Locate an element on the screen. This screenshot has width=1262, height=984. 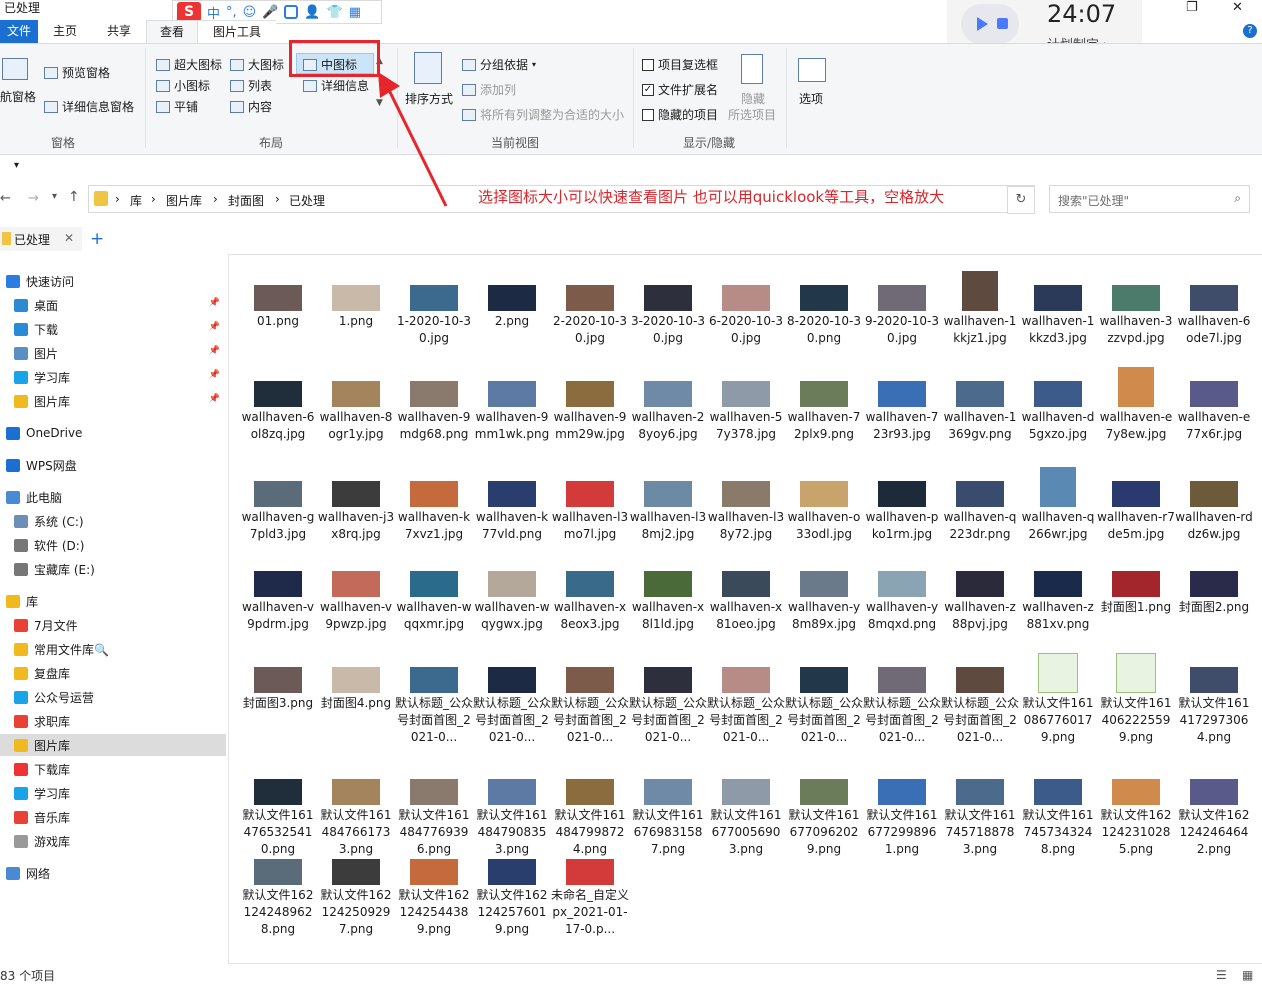
tab-file: 文件 is located at coordinates (19, 31).